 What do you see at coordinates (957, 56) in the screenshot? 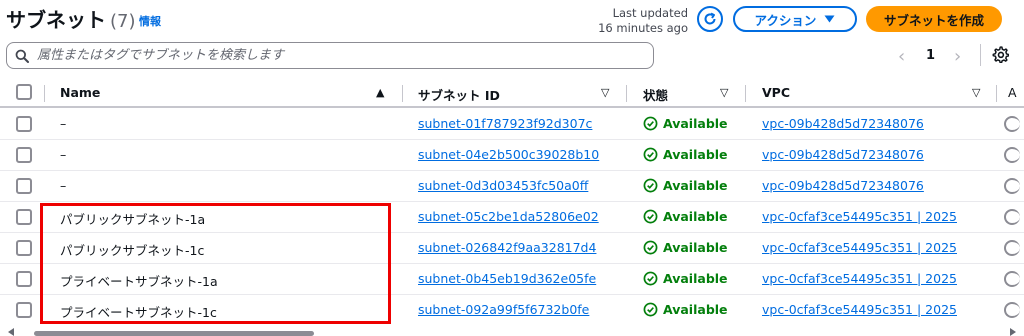
I see `next-page-icon: ›` at bounding box center [957, 56].